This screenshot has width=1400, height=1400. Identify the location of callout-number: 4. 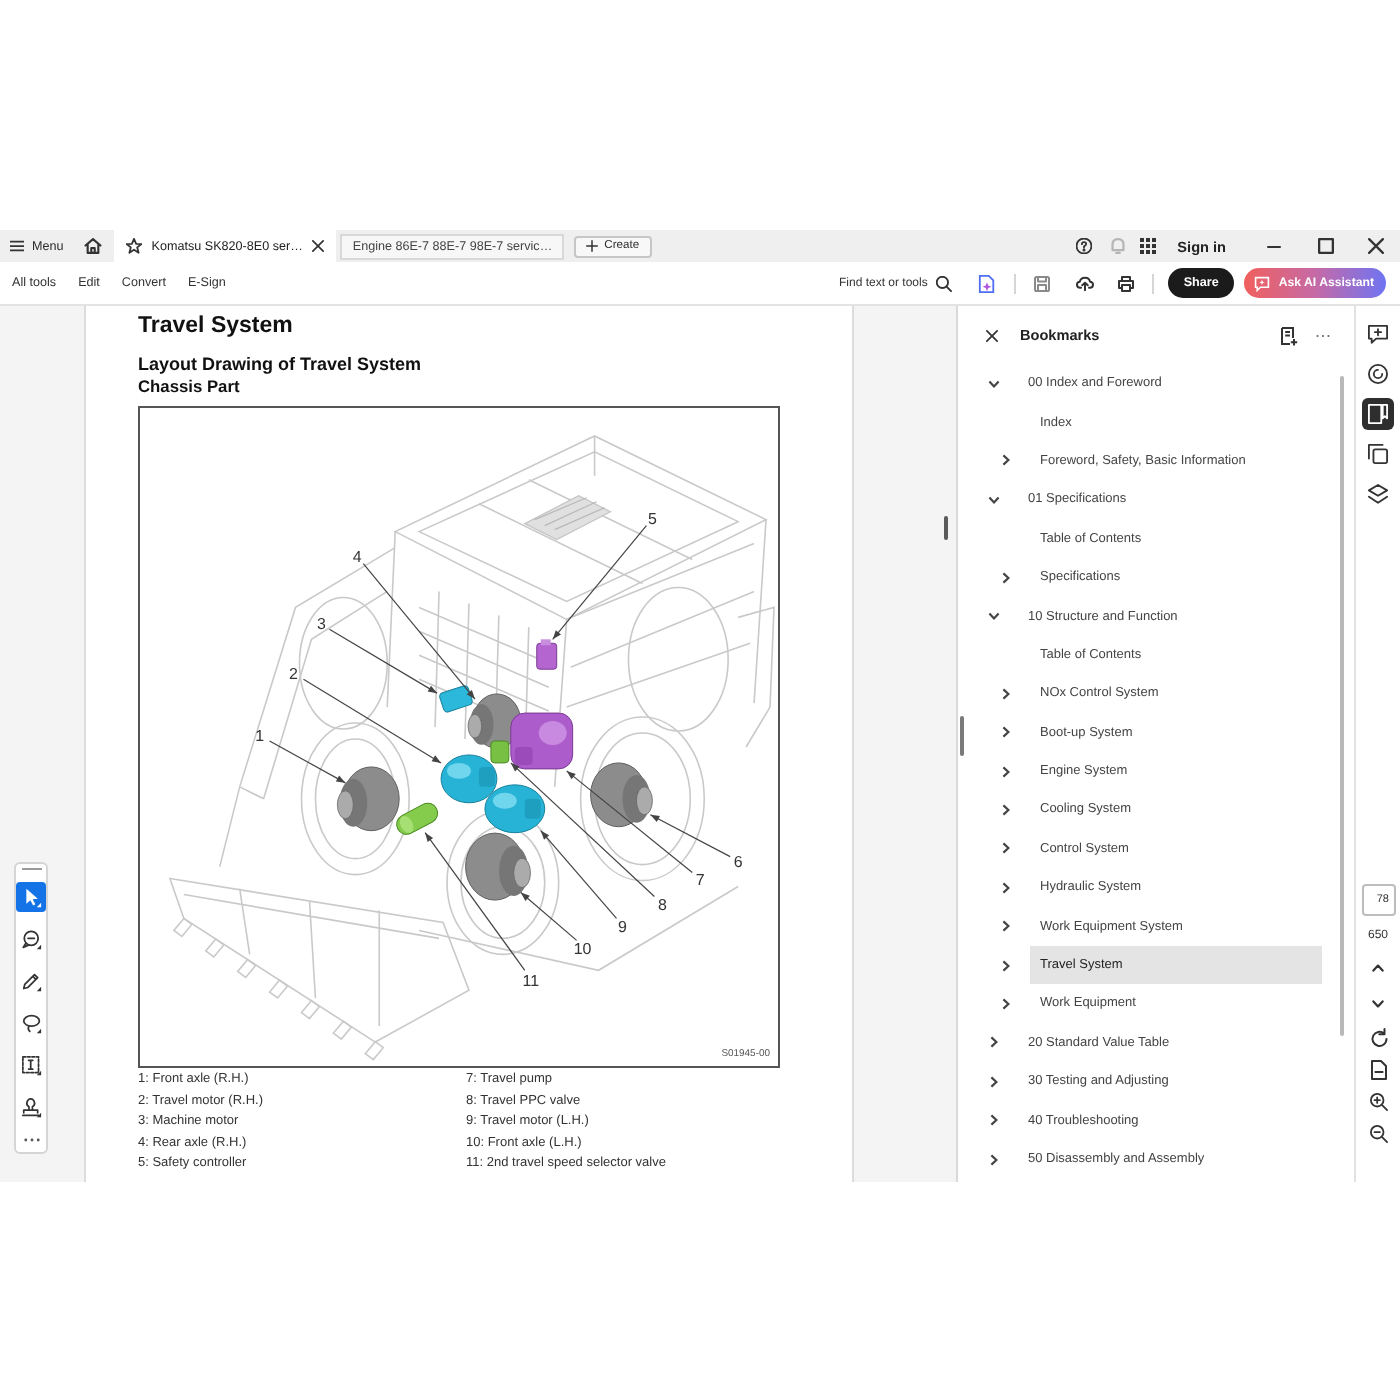
(357, 556).